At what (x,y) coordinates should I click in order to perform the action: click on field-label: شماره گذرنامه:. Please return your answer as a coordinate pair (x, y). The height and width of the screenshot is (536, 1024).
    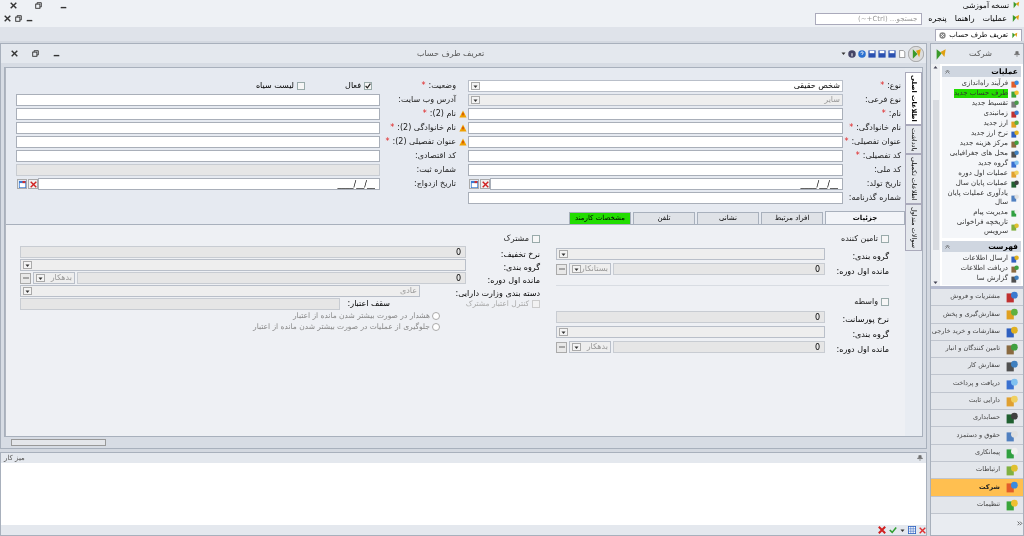
    Looking at the image, I should click on (874, 198).